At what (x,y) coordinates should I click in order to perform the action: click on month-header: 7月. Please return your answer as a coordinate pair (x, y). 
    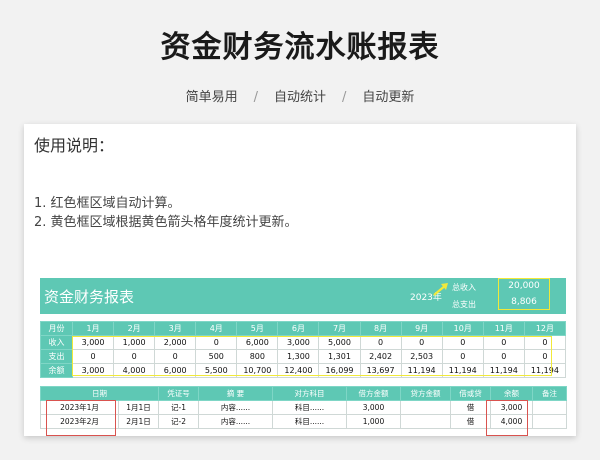
    Looking at the image, I should click on (339, 328).